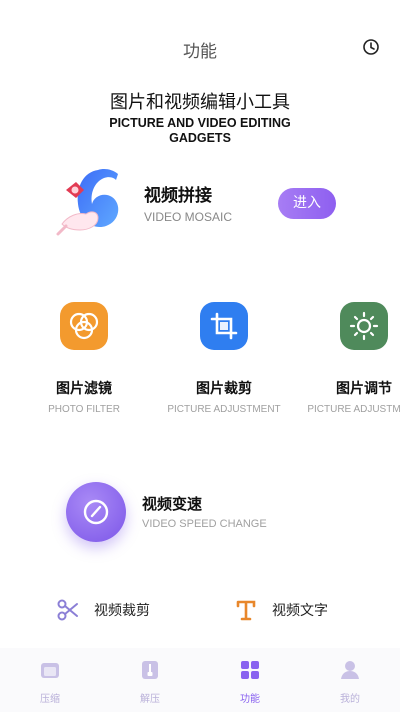  I want to click on video-crop-label: 视频裁剪, so click(122, 611).